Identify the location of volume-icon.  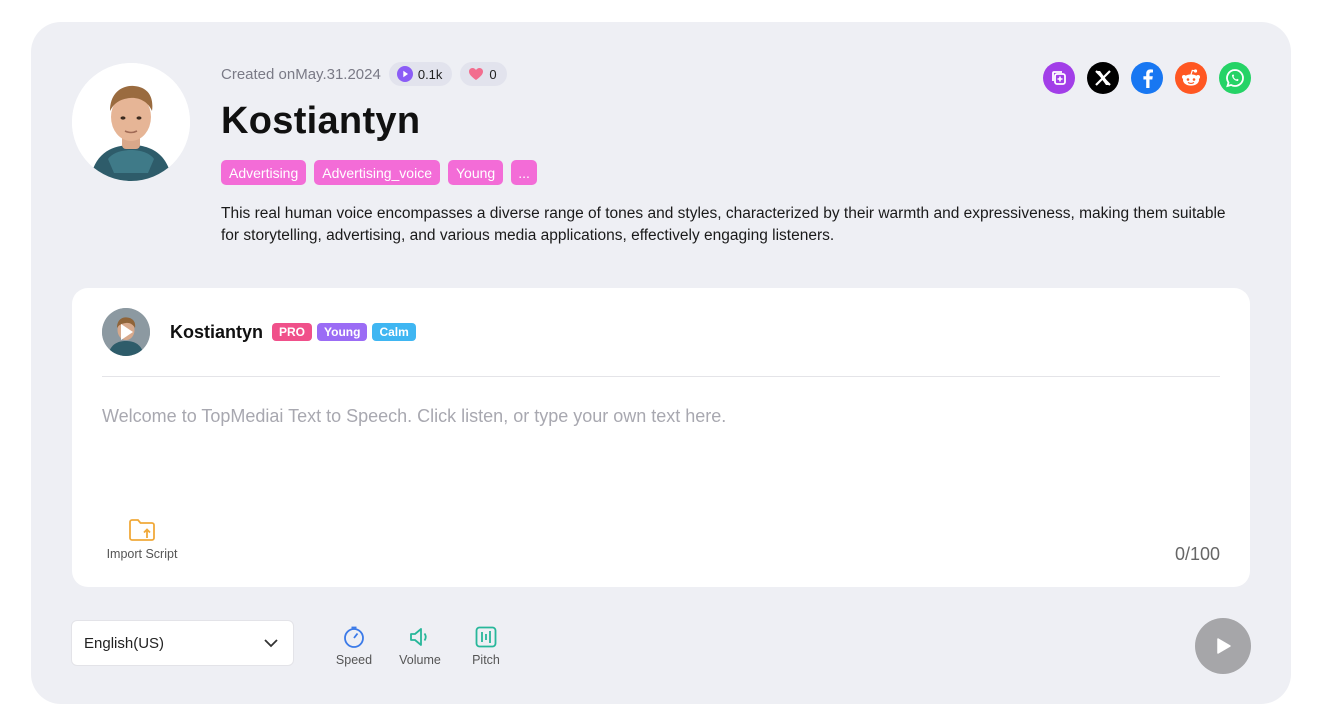
(418, 637).